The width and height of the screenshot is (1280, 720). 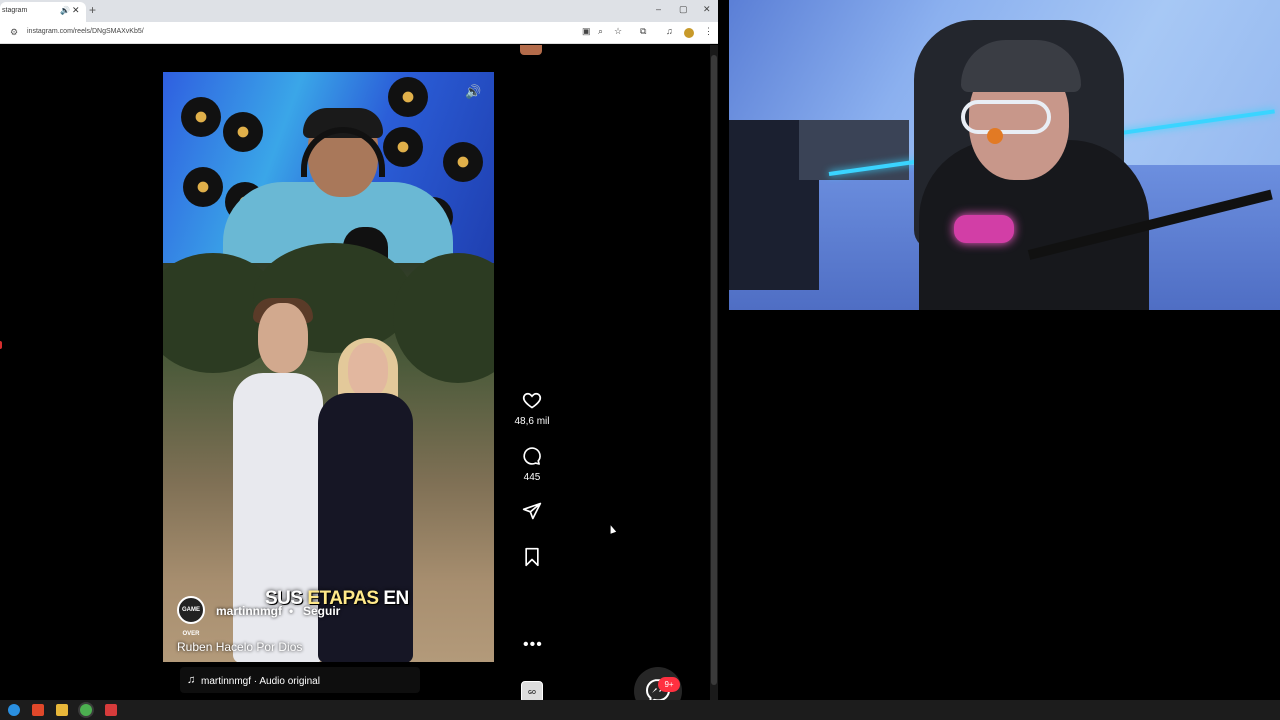 I want to click on comment-count: 445, so click(x=532, y=477).